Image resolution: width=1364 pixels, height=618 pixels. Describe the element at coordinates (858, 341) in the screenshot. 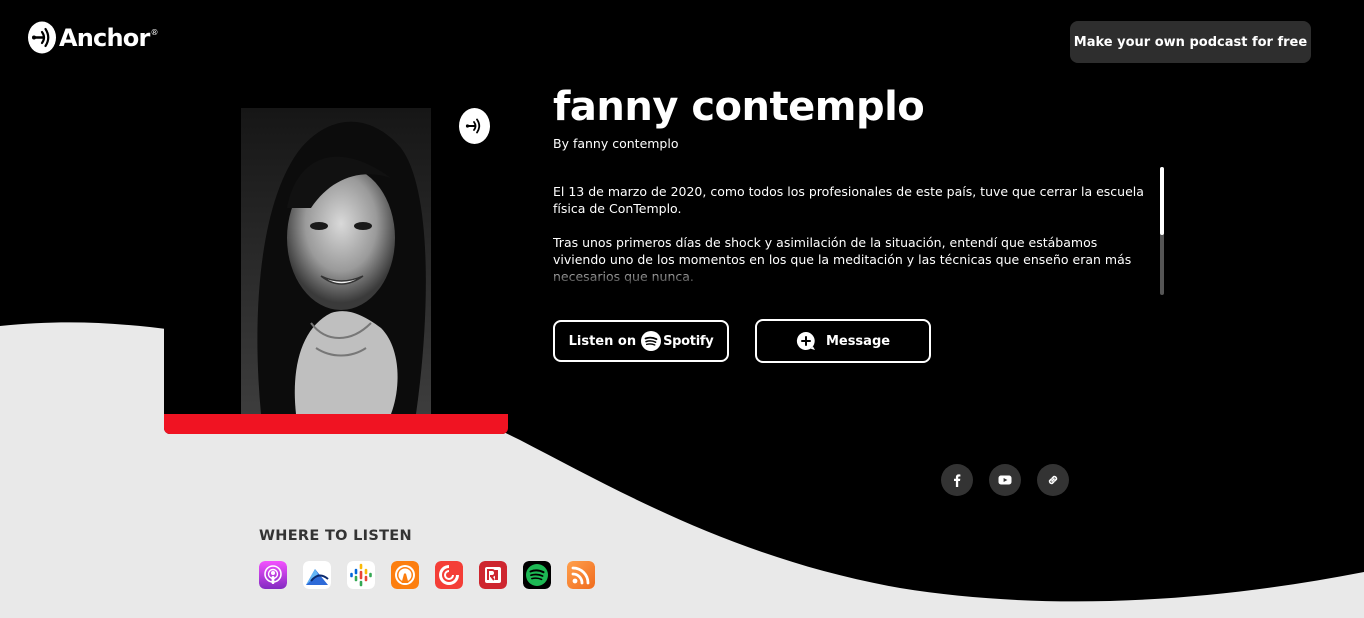

I see `message-label: Message` at that location.